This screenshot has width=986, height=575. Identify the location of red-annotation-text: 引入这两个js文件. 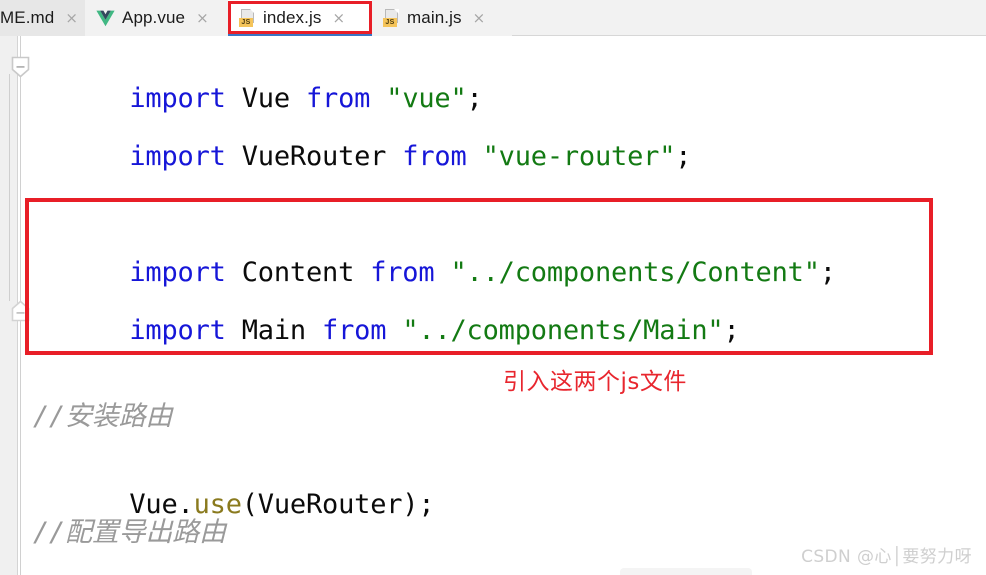
(595, 382).